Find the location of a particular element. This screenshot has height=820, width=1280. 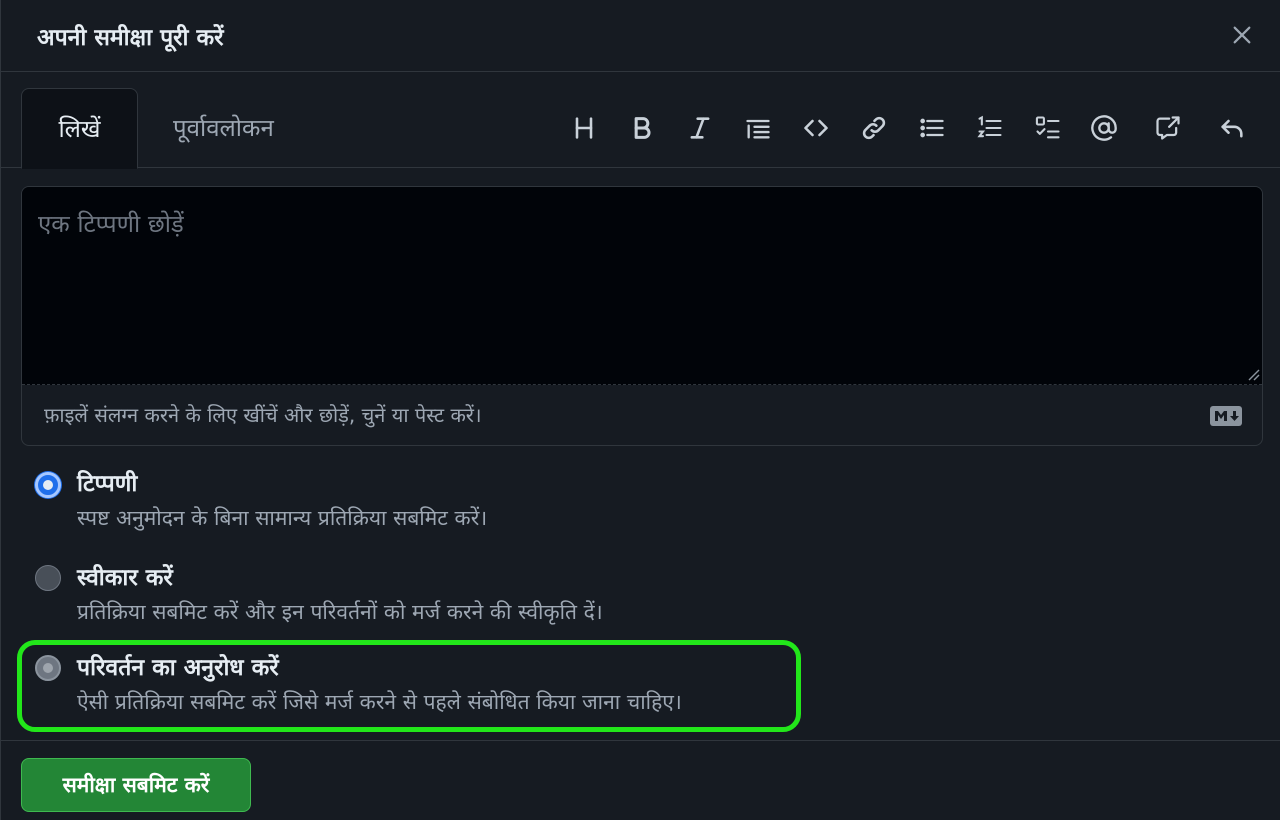

task-list-icon is located at coordinates (1047, 127).